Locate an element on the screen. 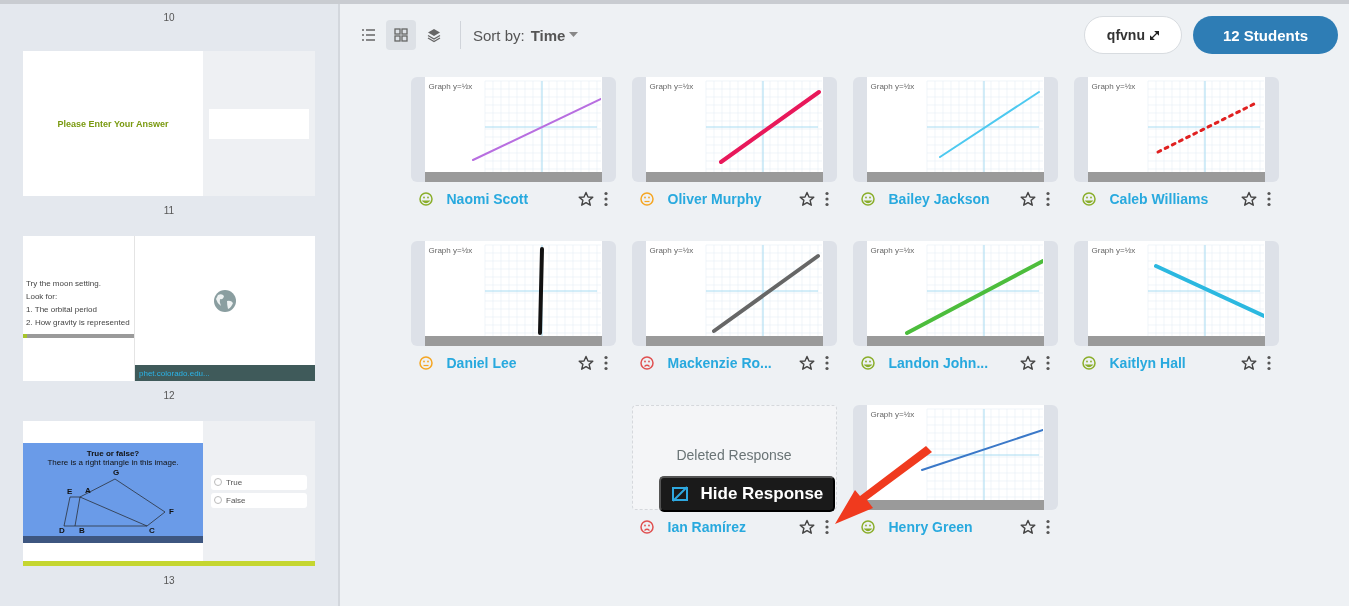 This screenshot has height=606, width=1349. slide-text: 1. The orbital period is located at coordinates (62, 309).